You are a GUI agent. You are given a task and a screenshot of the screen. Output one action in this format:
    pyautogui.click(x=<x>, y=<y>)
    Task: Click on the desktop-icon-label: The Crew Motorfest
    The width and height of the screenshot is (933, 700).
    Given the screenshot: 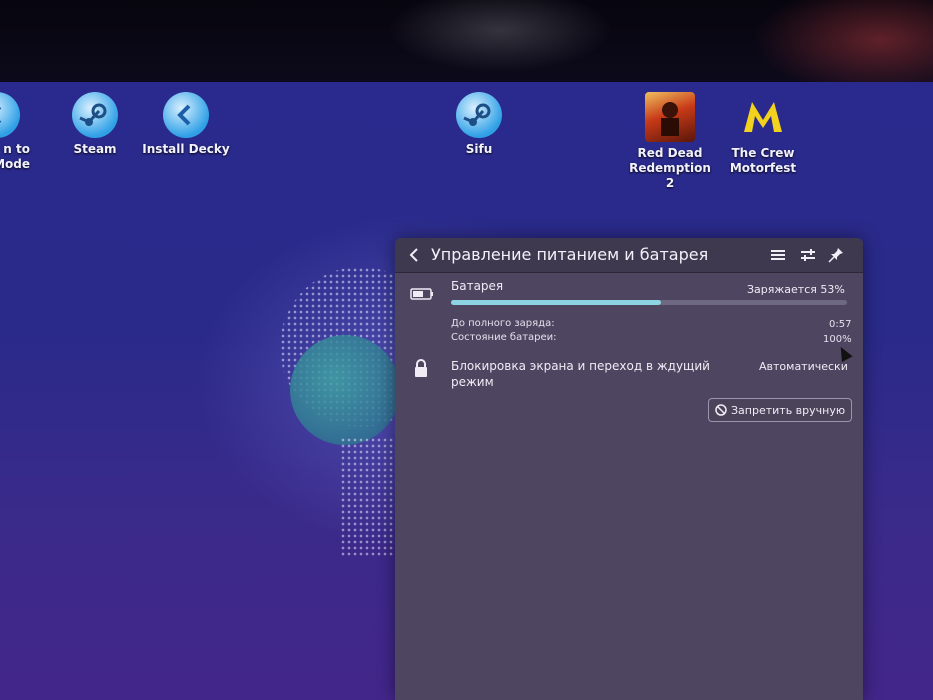 What is the action you would take?
    pyautogui.click(x=763, y=160)
    